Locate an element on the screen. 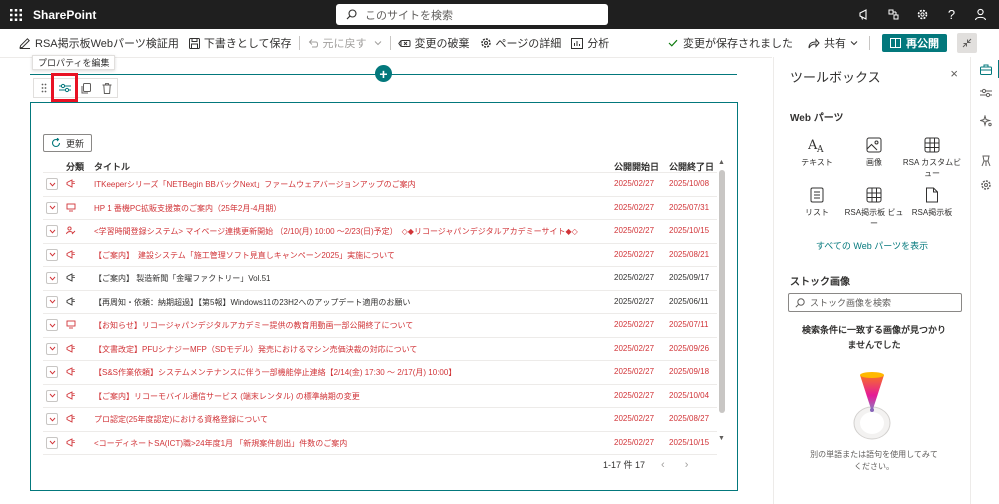  page-name-button: RSA掲示板Webパーツ検証用 is located at coordinates (99, 43).